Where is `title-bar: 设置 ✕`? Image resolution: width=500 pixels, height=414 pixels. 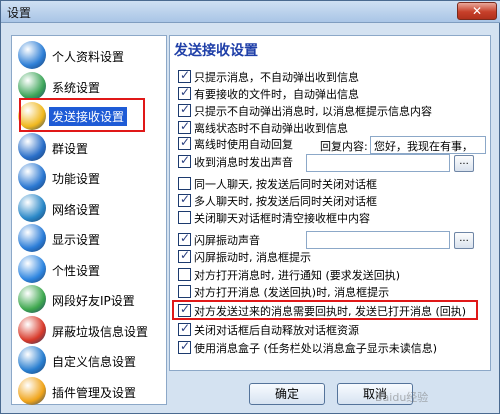 title-bar: 设置 ✕ is located at coordinates (250, 12).